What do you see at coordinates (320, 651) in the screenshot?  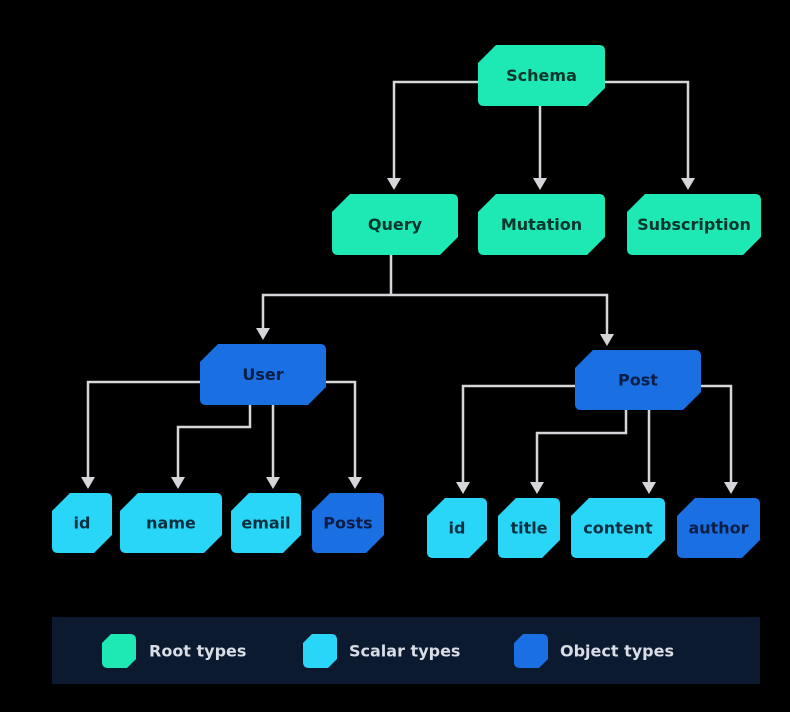 I see `scalar-type-shape` at bounding box center [320, 651].